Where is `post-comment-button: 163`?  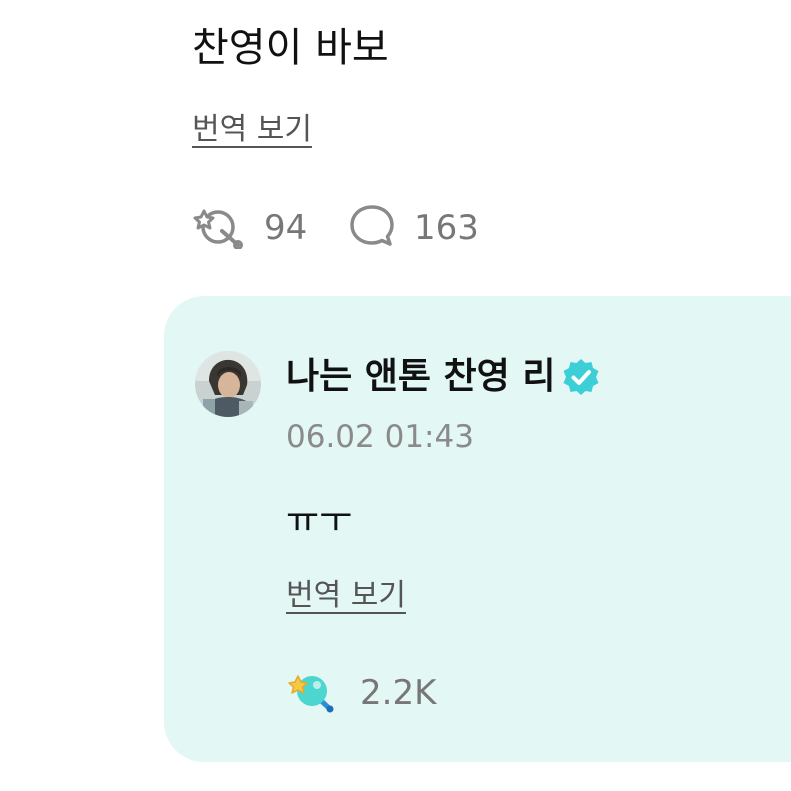 post-comment-button: 163 is located at coordinates (413, 228).